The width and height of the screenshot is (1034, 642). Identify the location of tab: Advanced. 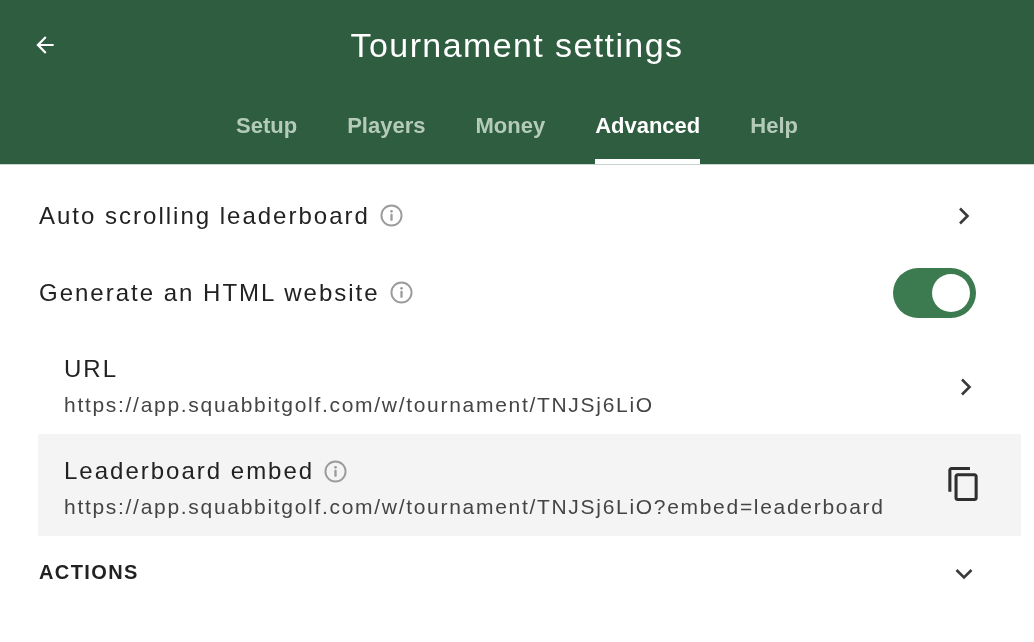
(648, 127).